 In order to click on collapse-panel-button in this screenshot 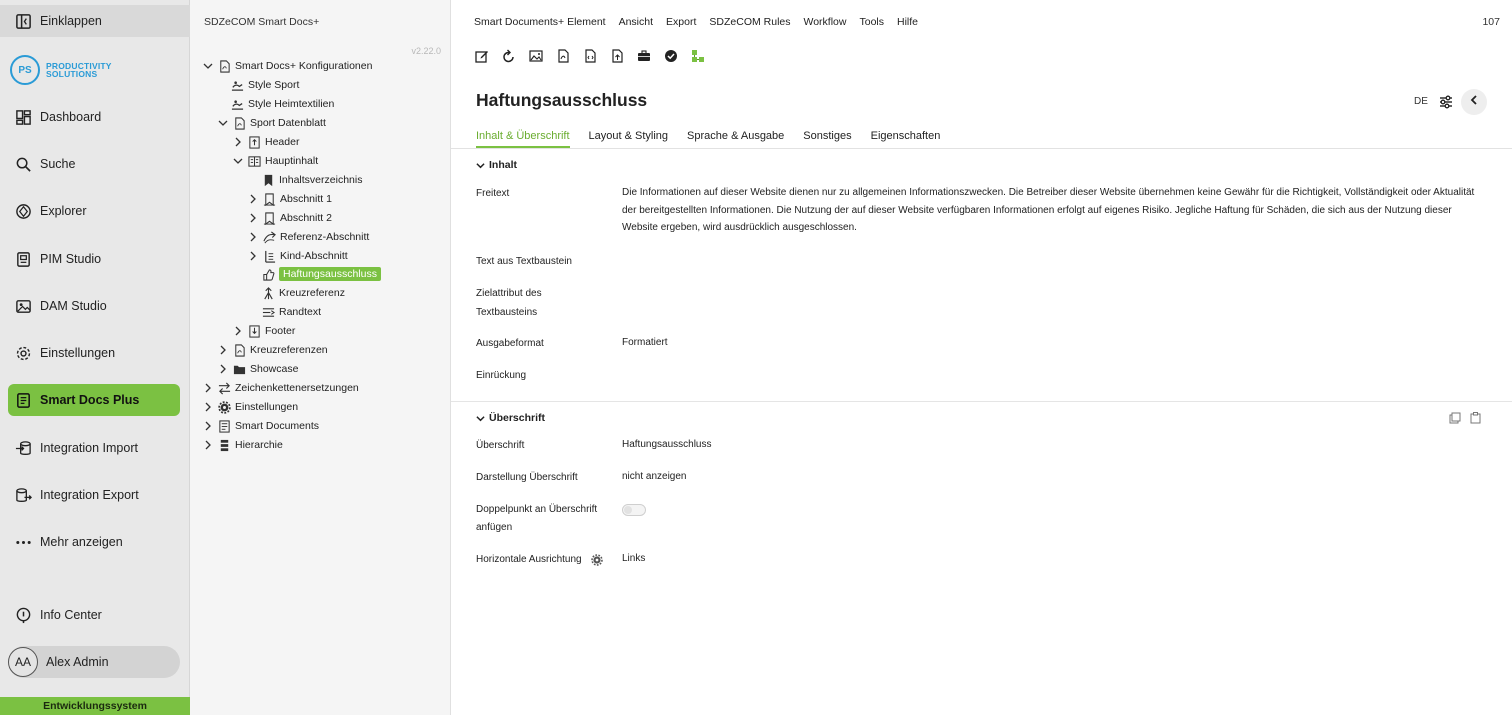, I will do `click(1474, 102)`.